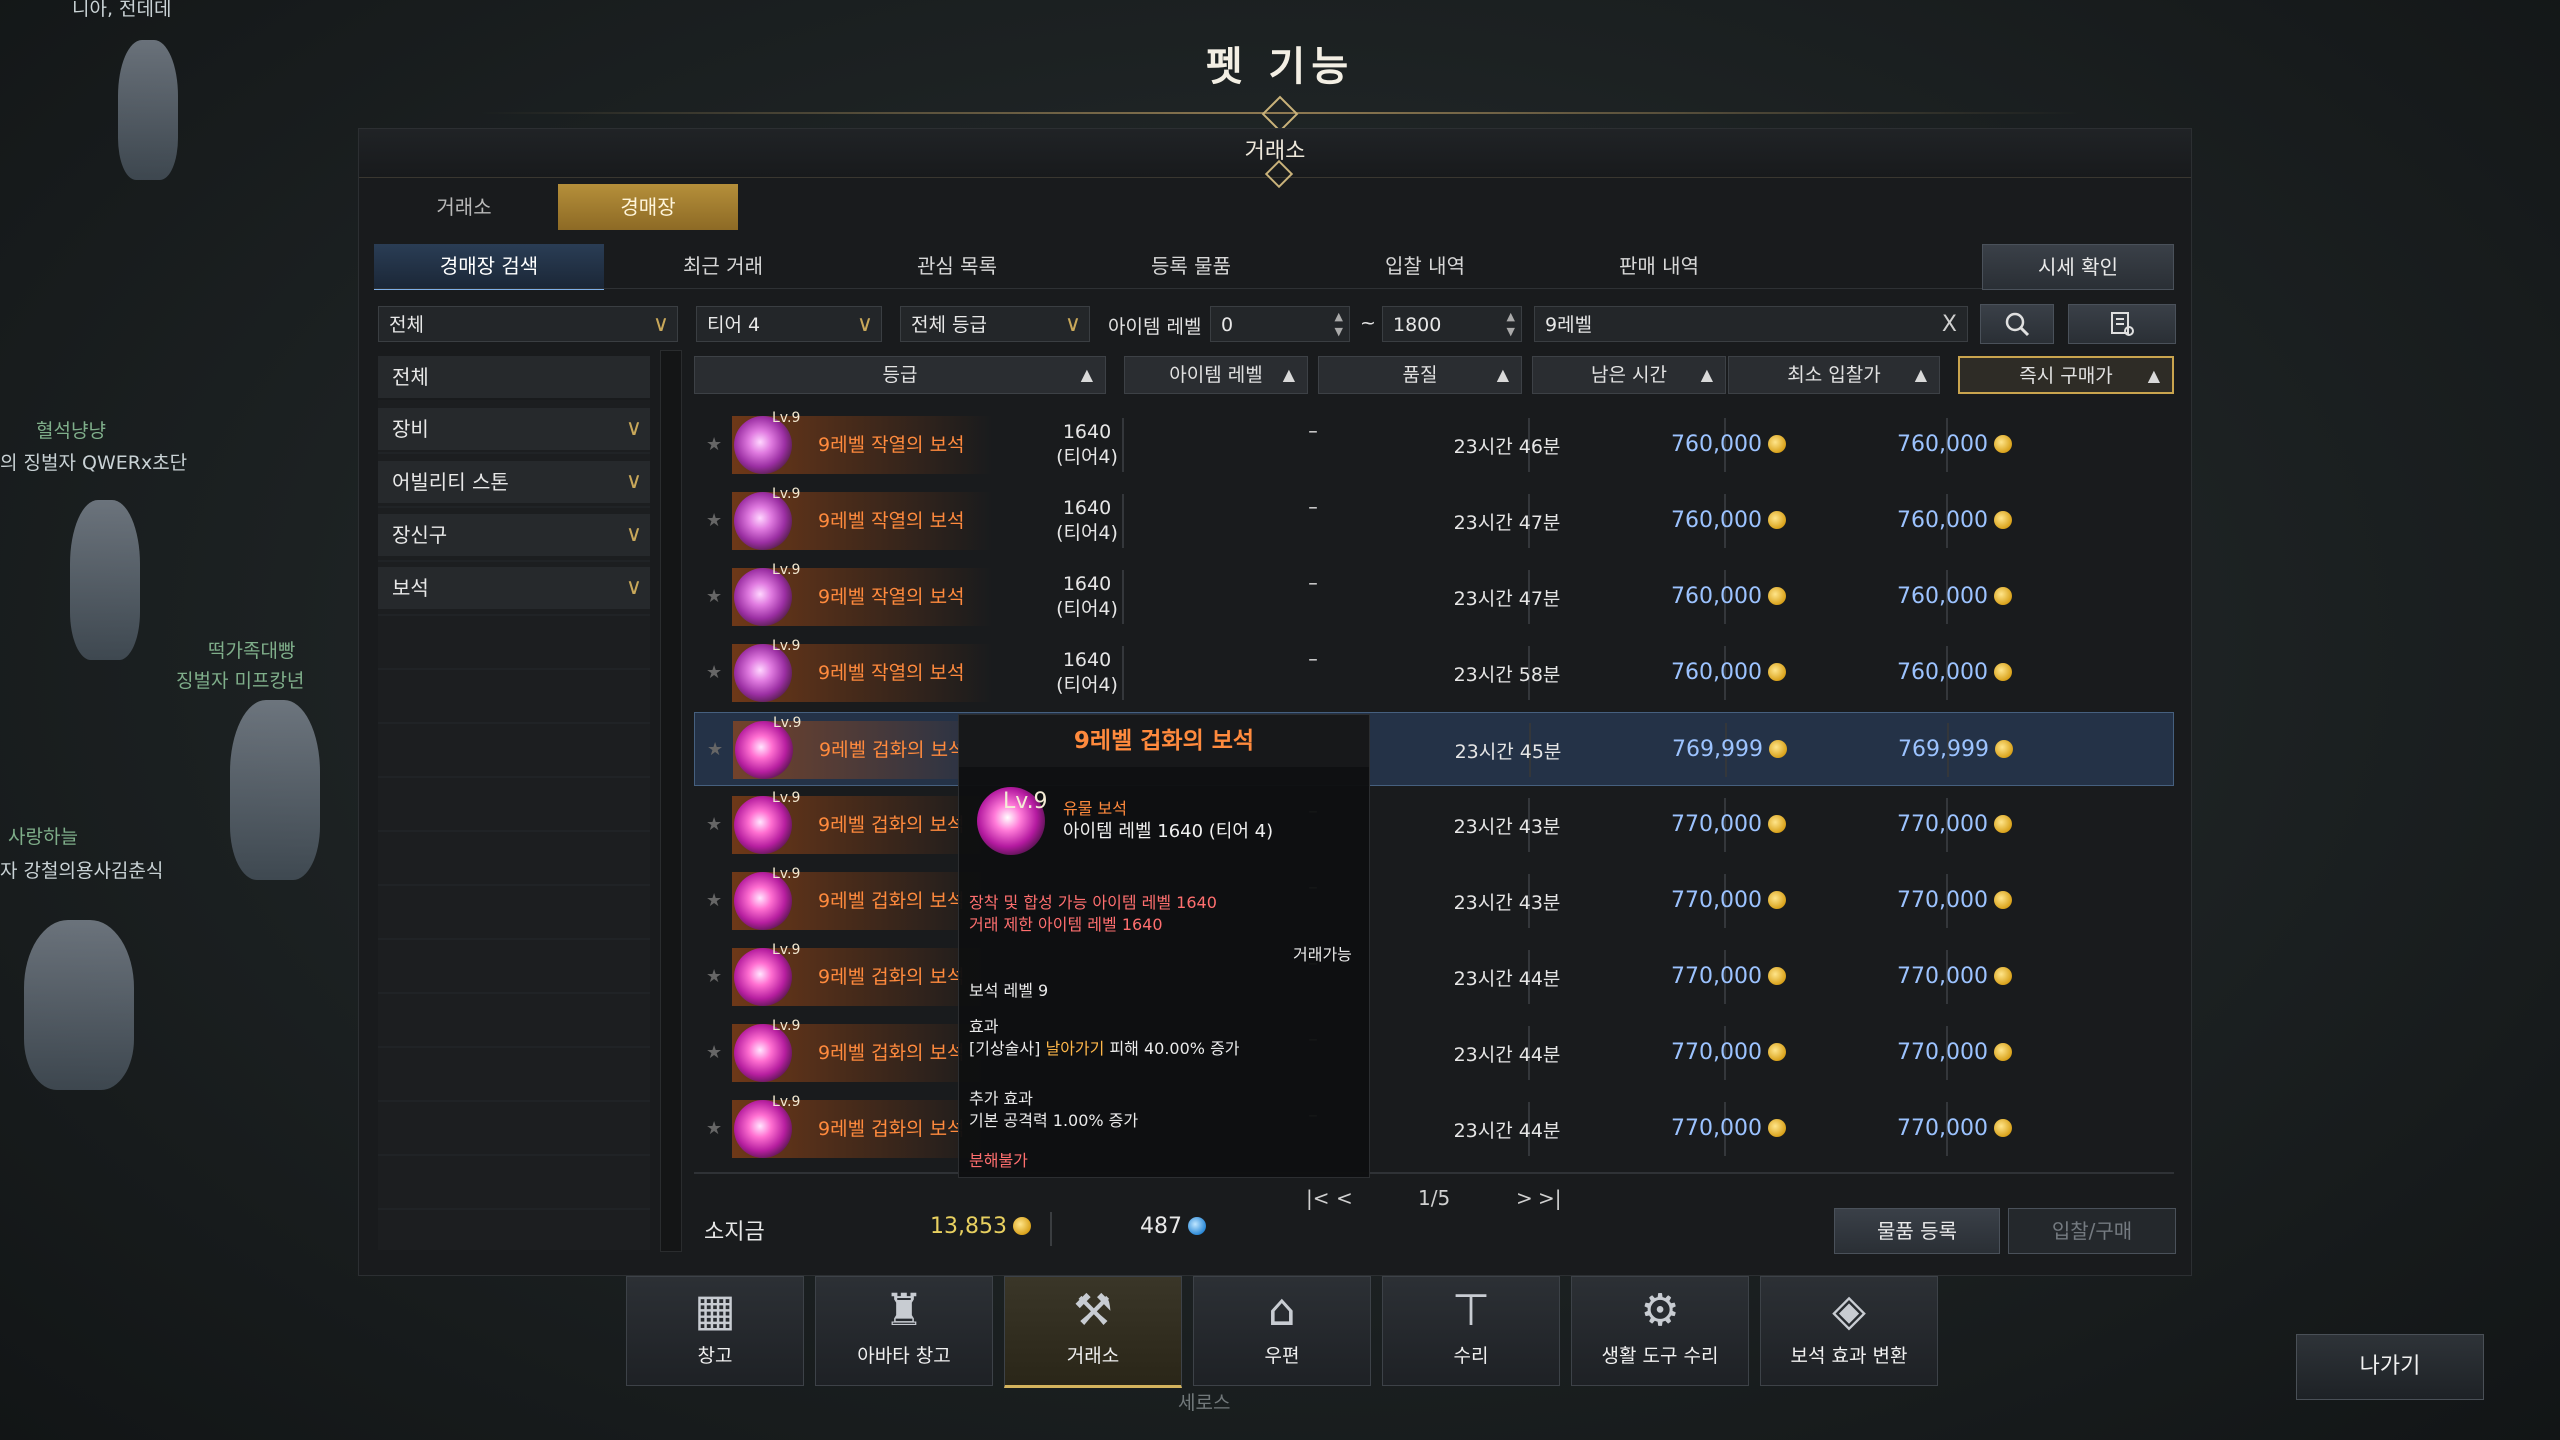 This screenshot has height=1440, width=2560. What do you see at coordinates (1282, 1310) in the screenshot?
I see `mail-icon: ⌂` at bounding box center [1282, 1310].